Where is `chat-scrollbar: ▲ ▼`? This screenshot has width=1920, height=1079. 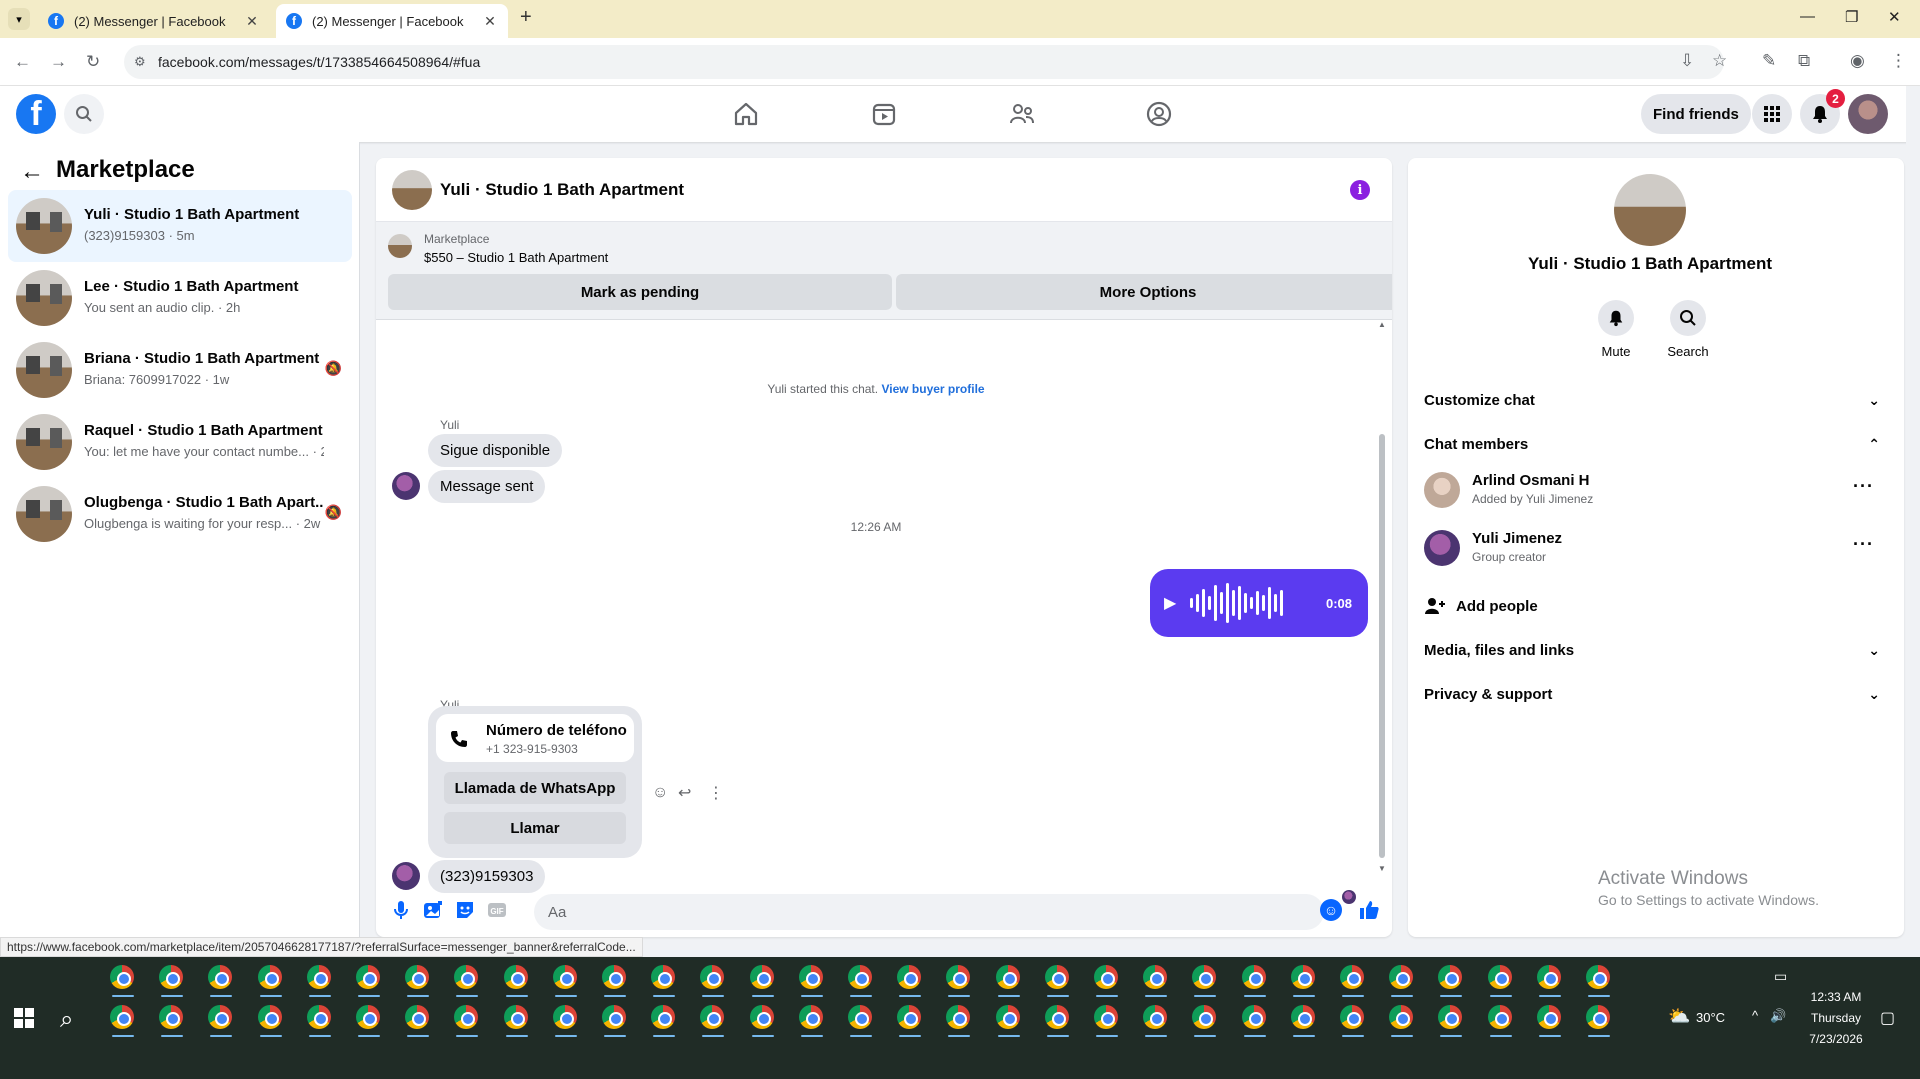 chat-scrollbar: ▲ ▼ is located at coordinates (1382, 598).